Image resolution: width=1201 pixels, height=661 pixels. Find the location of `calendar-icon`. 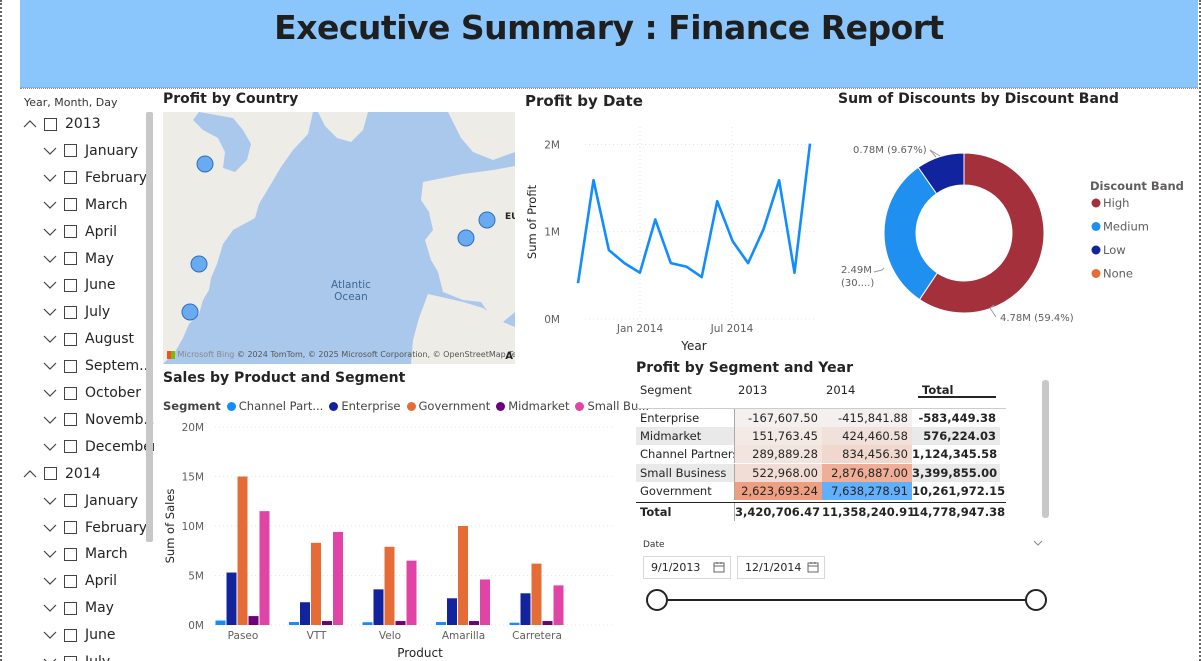

calendar-icon is located at coordinates (813, 567).